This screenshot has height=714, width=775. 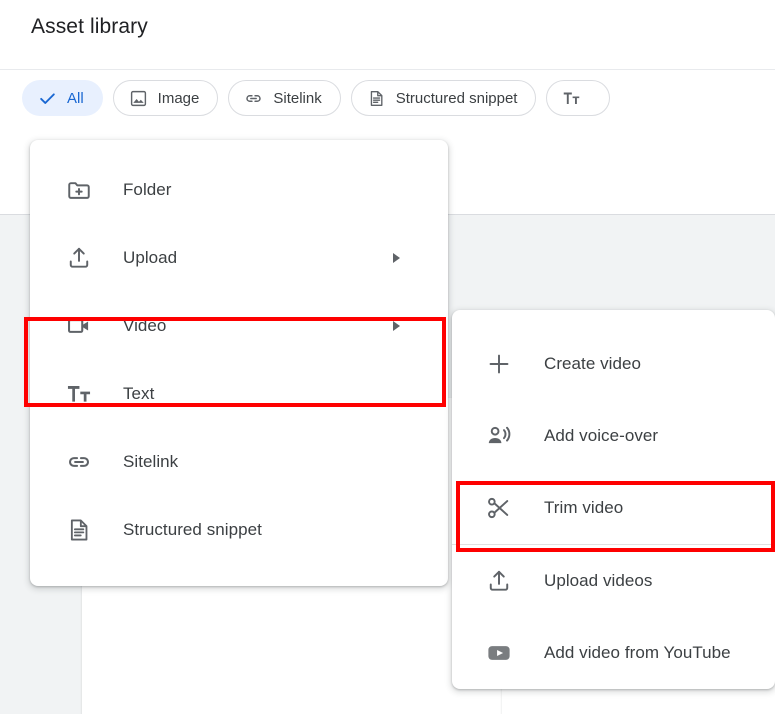 I want to click on filter-chip-image-label: Image, so click(x=178, y=98).